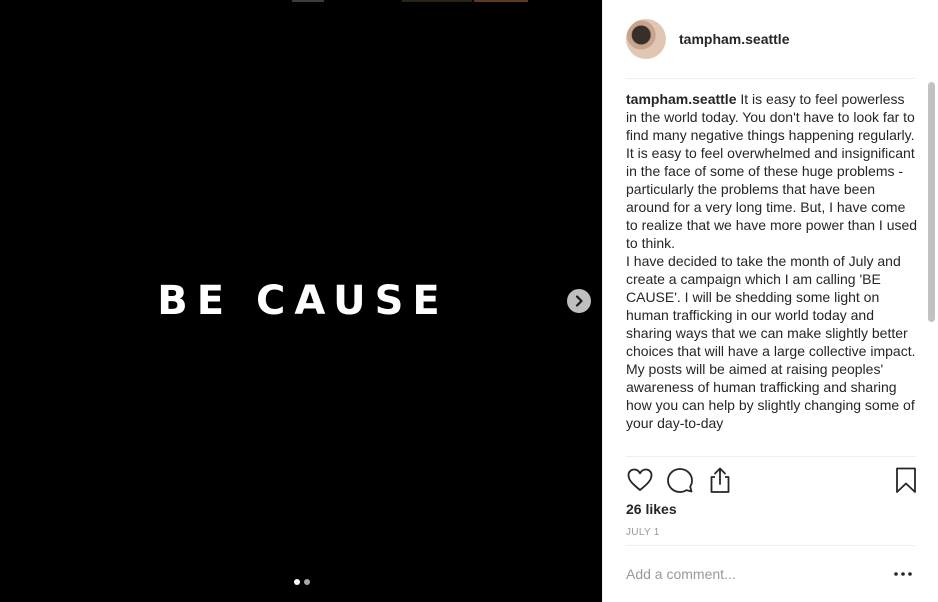 This screenshot has width=938, height=602. Describe the element at coordinates (767, 480) in the screenshot. I see `post-actions` at that location.